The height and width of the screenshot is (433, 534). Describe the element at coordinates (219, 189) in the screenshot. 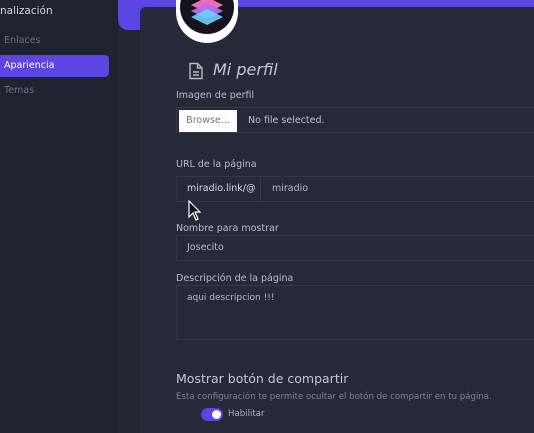

I see `url-prefix: miradio.link/@` at that location.